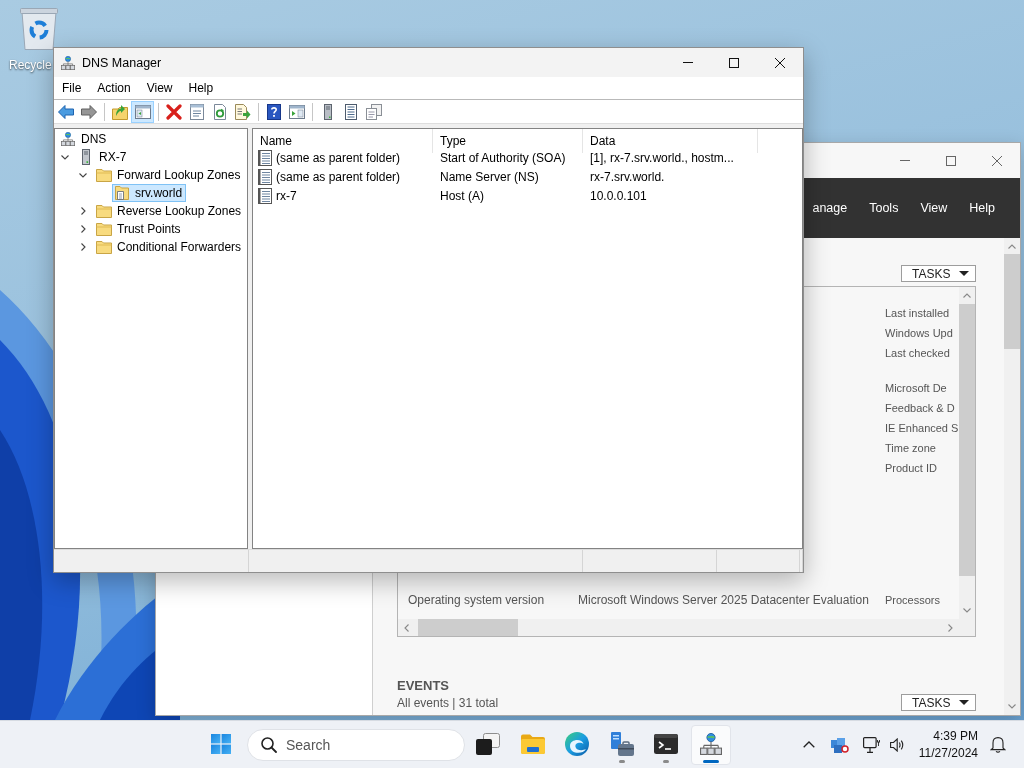 This screenshot has width=1024, height=768. I want to click on bell-icon, so click(998, 744).